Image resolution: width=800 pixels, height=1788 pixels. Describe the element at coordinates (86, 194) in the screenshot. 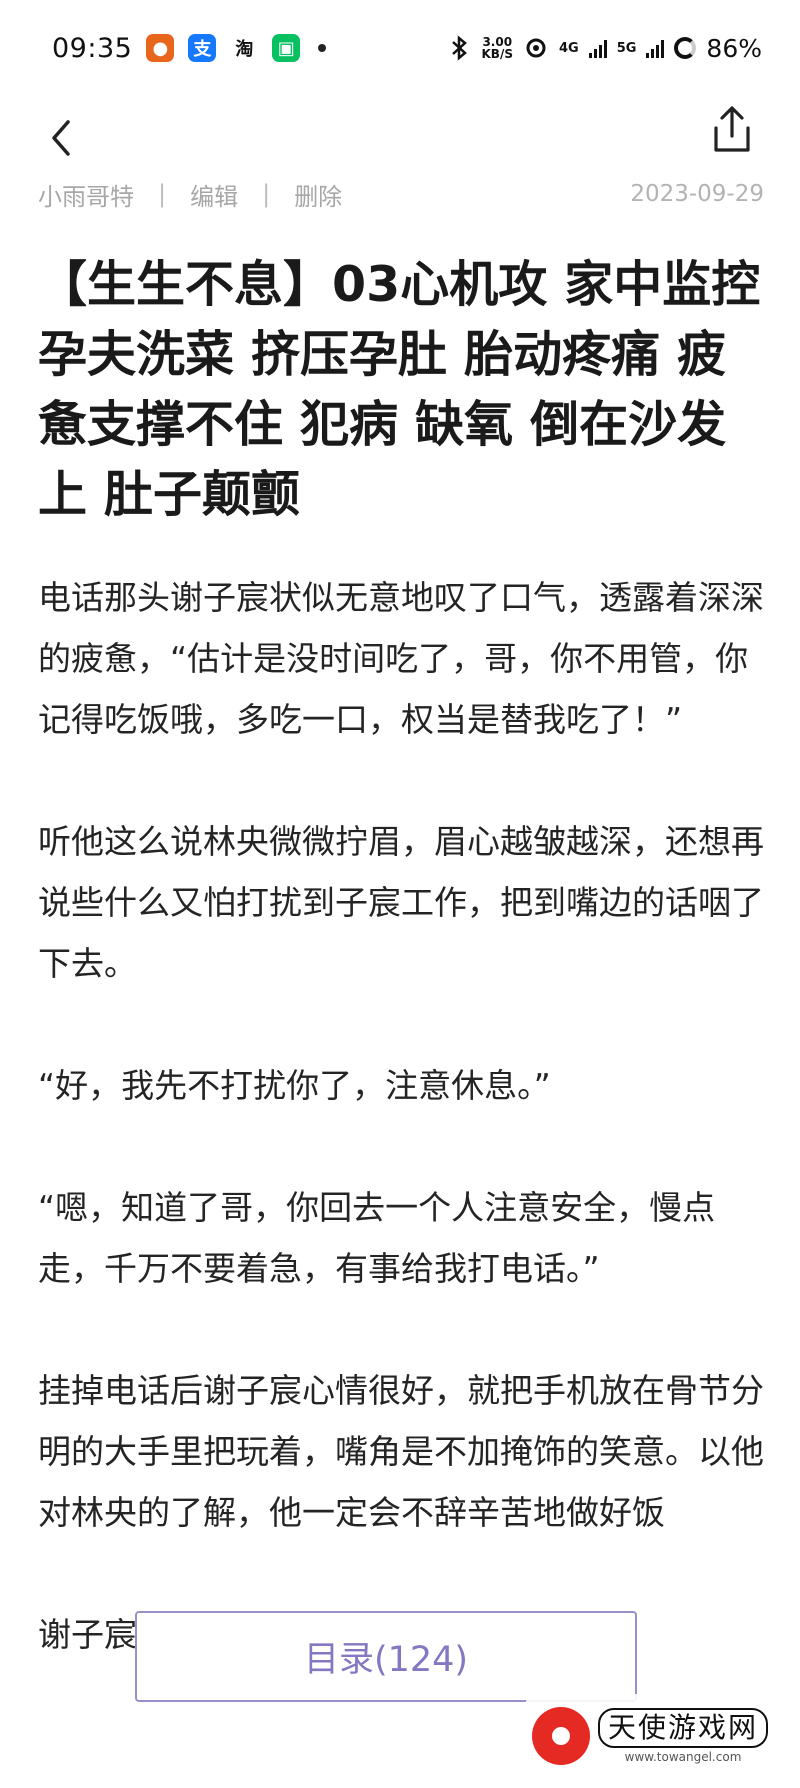

I see `author-name: 小雨哥特` at that location.